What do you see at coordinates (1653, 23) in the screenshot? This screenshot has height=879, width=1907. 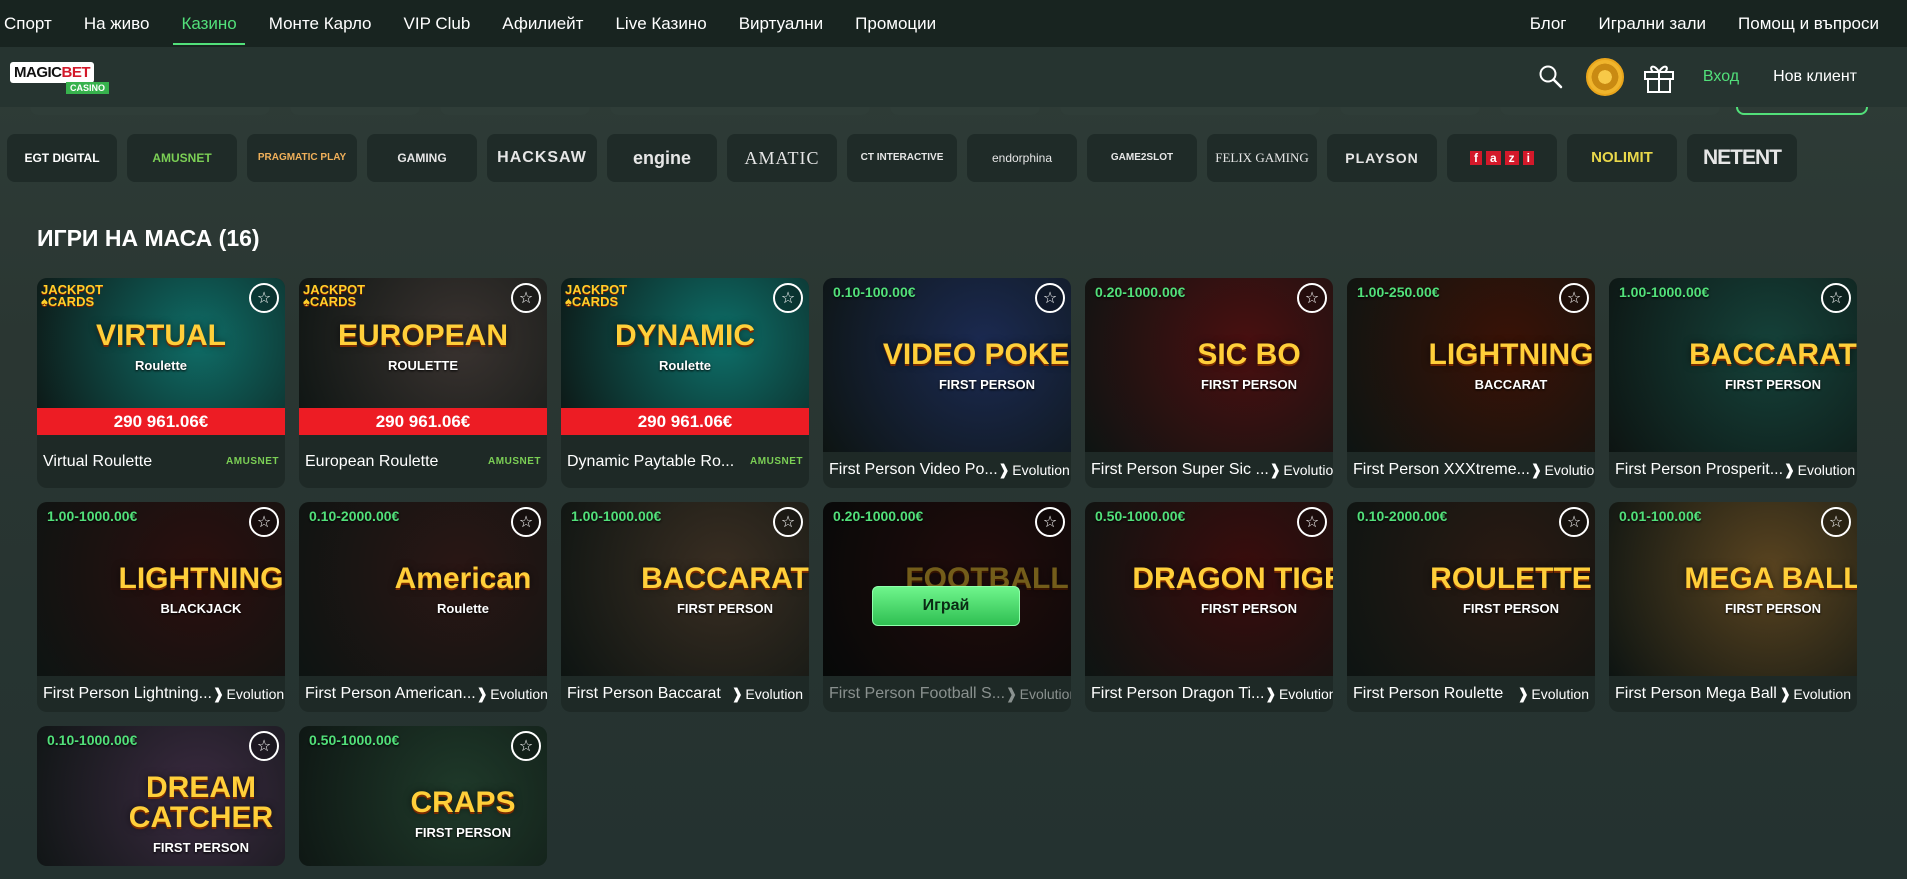 I see `nav-right-item-1: Игрални зали` at bounding box center [1653, 23].